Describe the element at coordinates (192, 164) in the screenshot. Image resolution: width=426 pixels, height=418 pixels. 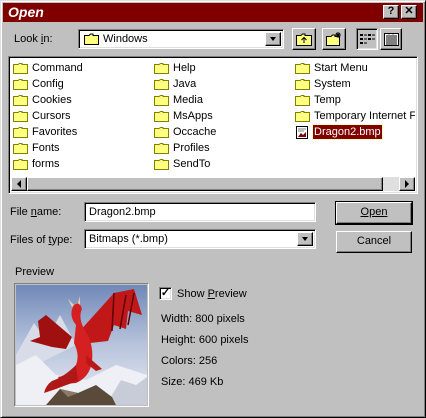
I see `file-name: SendTo` at that location.